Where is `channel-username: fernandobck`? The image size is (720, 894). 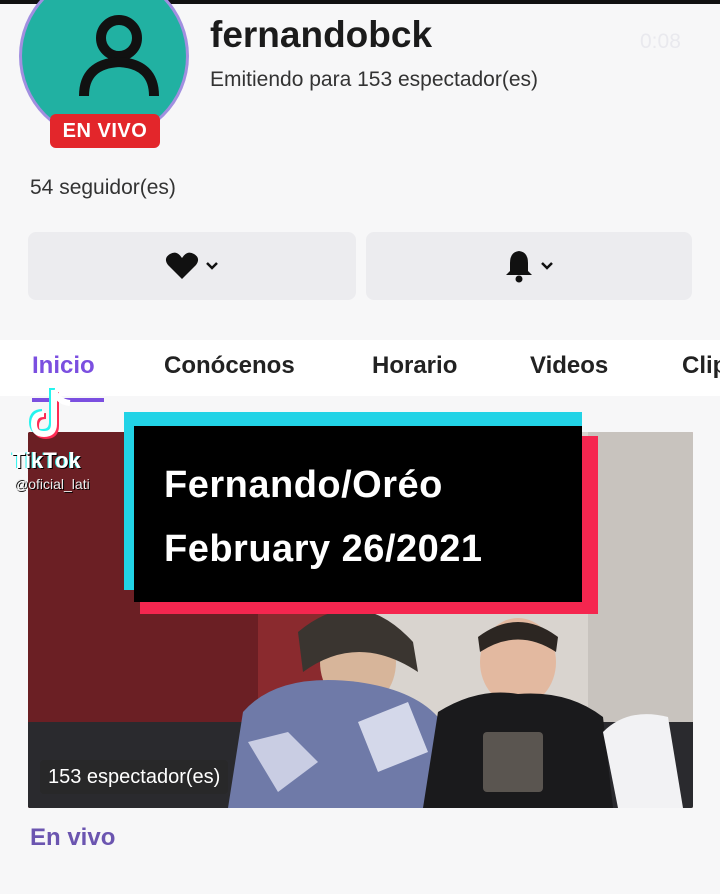
channel-username: fernandobck is located at coordinates (321, 35).